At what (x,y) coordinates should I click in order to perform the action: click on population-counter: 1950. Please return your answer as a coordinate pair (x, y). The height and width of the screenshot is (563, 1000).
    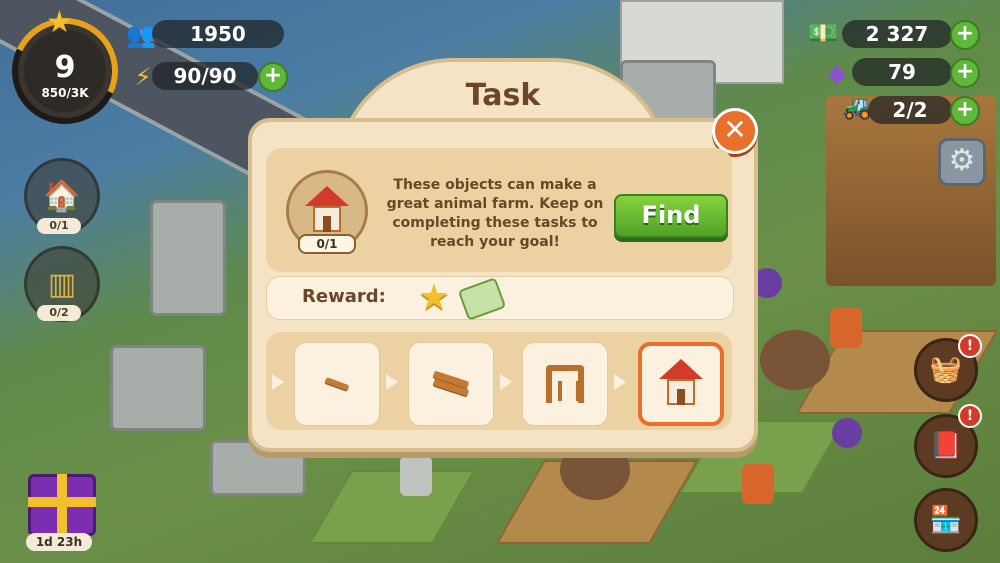
    Looking at the image, I should click on (218, 34).